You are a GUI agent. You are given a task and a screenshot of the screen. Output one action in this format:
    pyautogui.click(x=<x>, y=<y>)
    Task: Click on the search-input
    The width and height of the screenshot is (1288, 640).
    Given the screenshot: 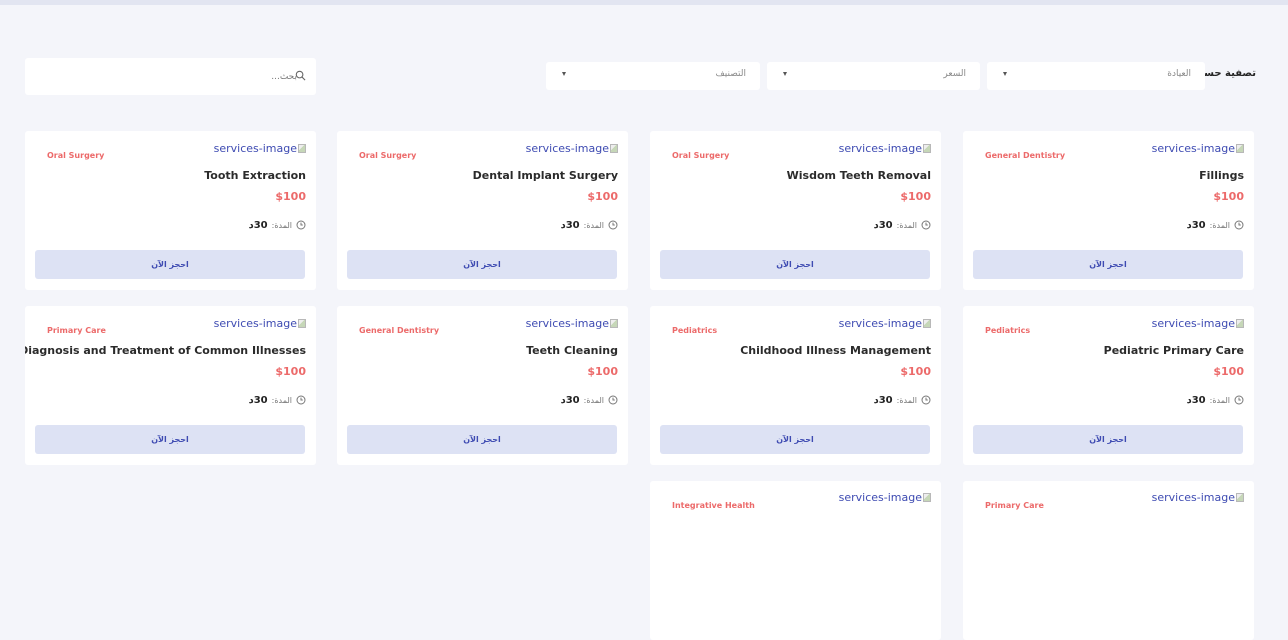 What is the action you would take?
    pyautogui.click(x=167, y=77)
    